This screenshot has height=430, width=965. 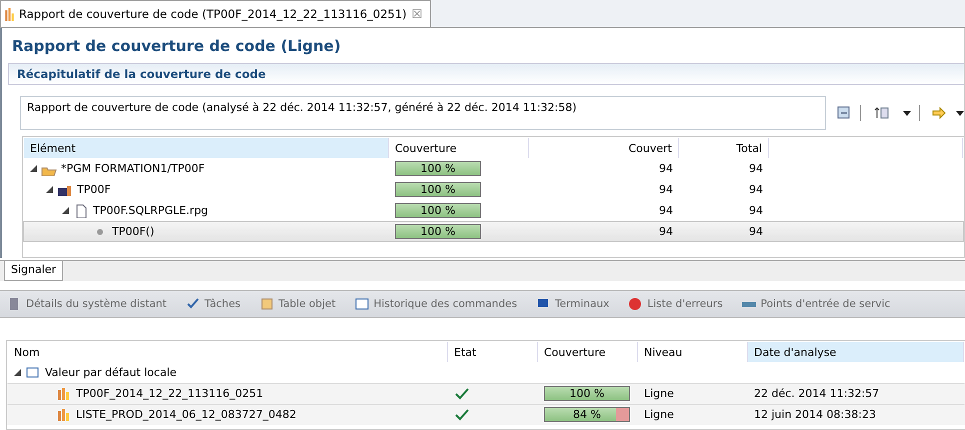 I want to click on error-icon, so click(x=635, y=304).